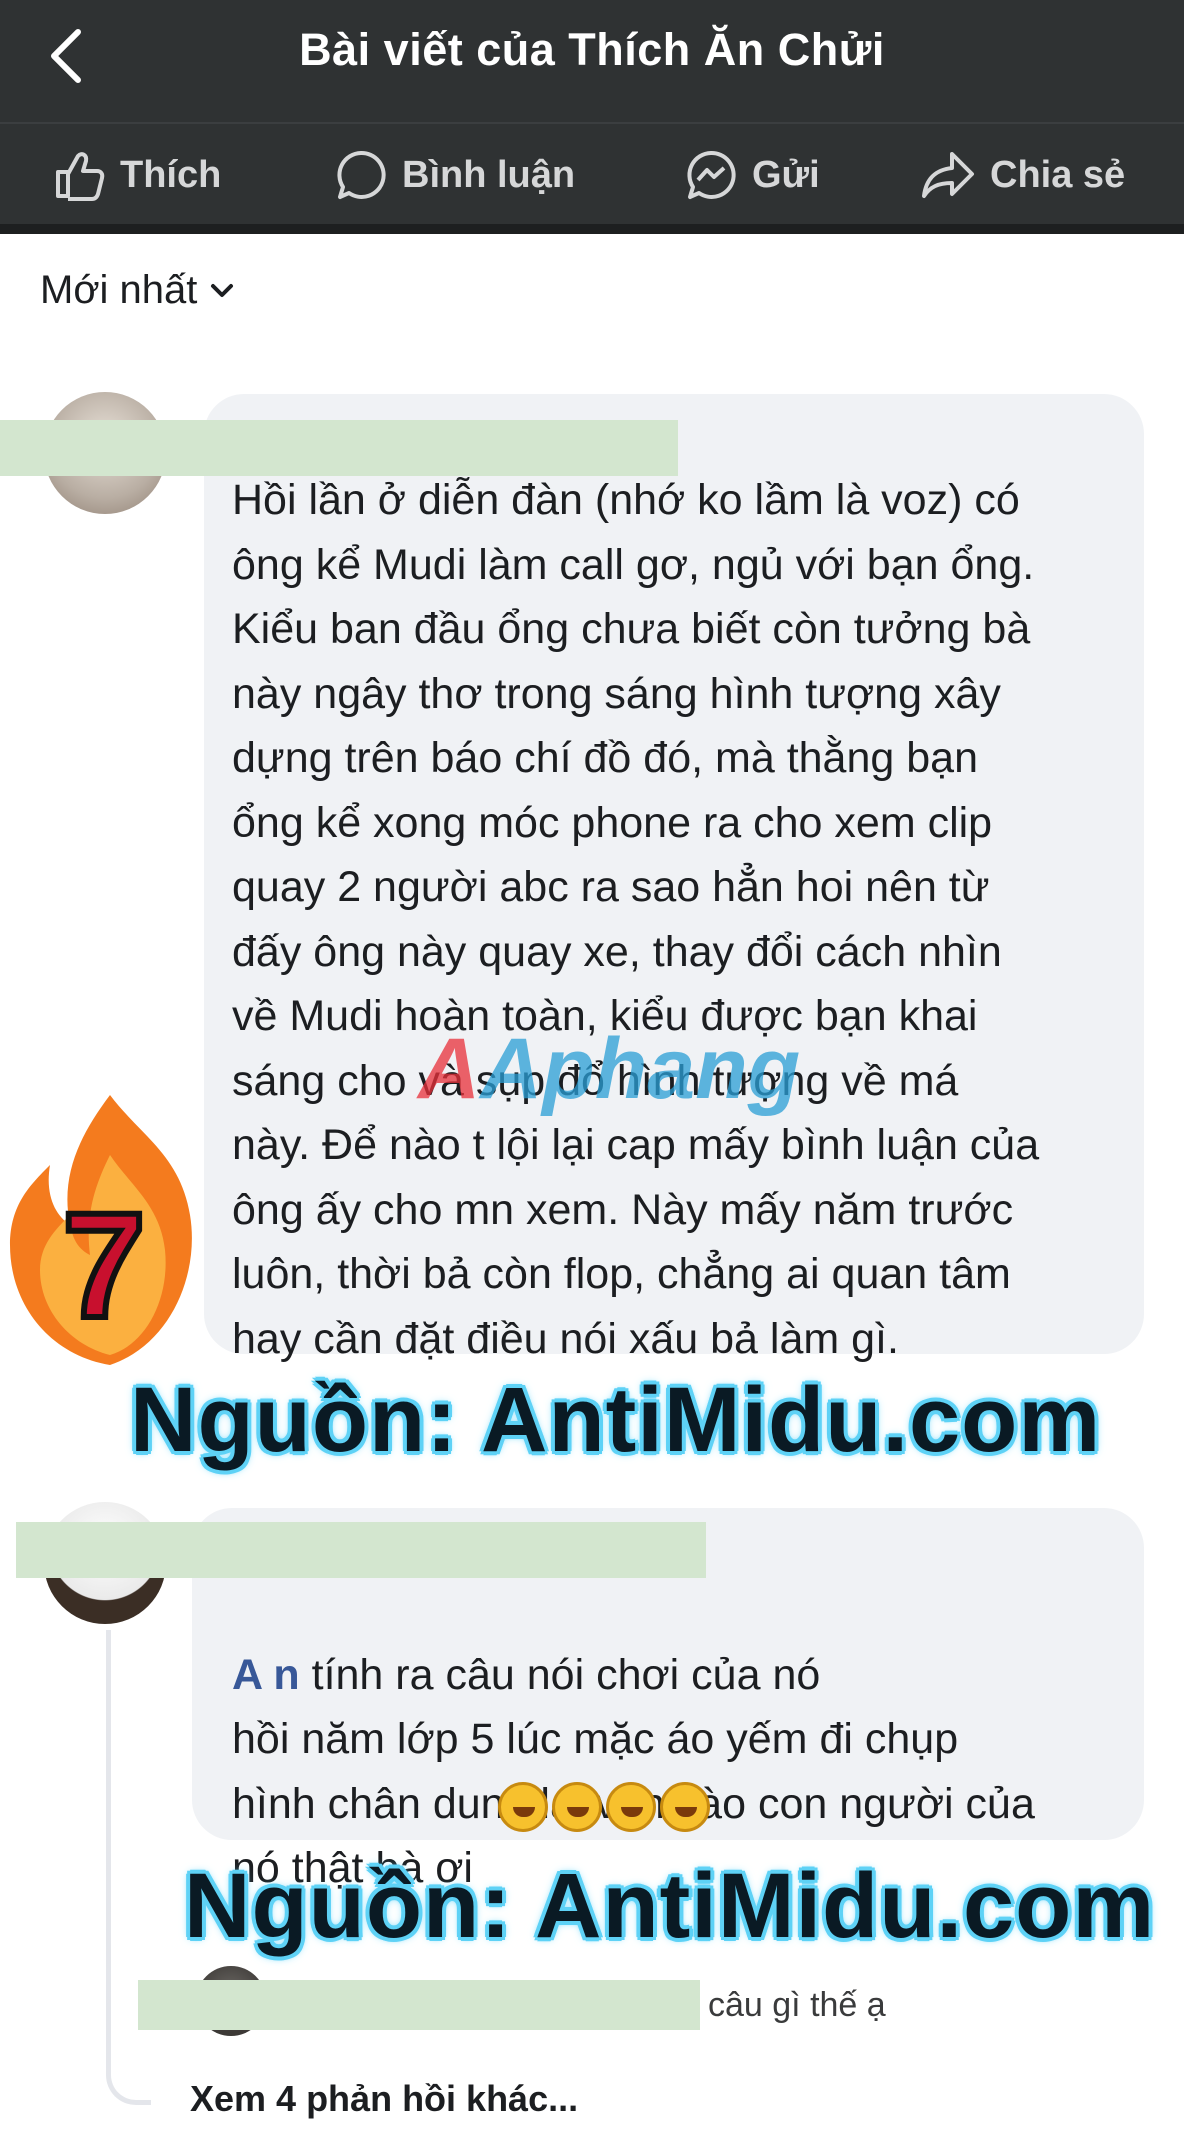 The width and height of the screenshot is (1184, 2154). What do you see at coordinates (1058, 174) in the screenshot?
I see `share-label: Chia sẻ` at bounding box center [1058, 174].